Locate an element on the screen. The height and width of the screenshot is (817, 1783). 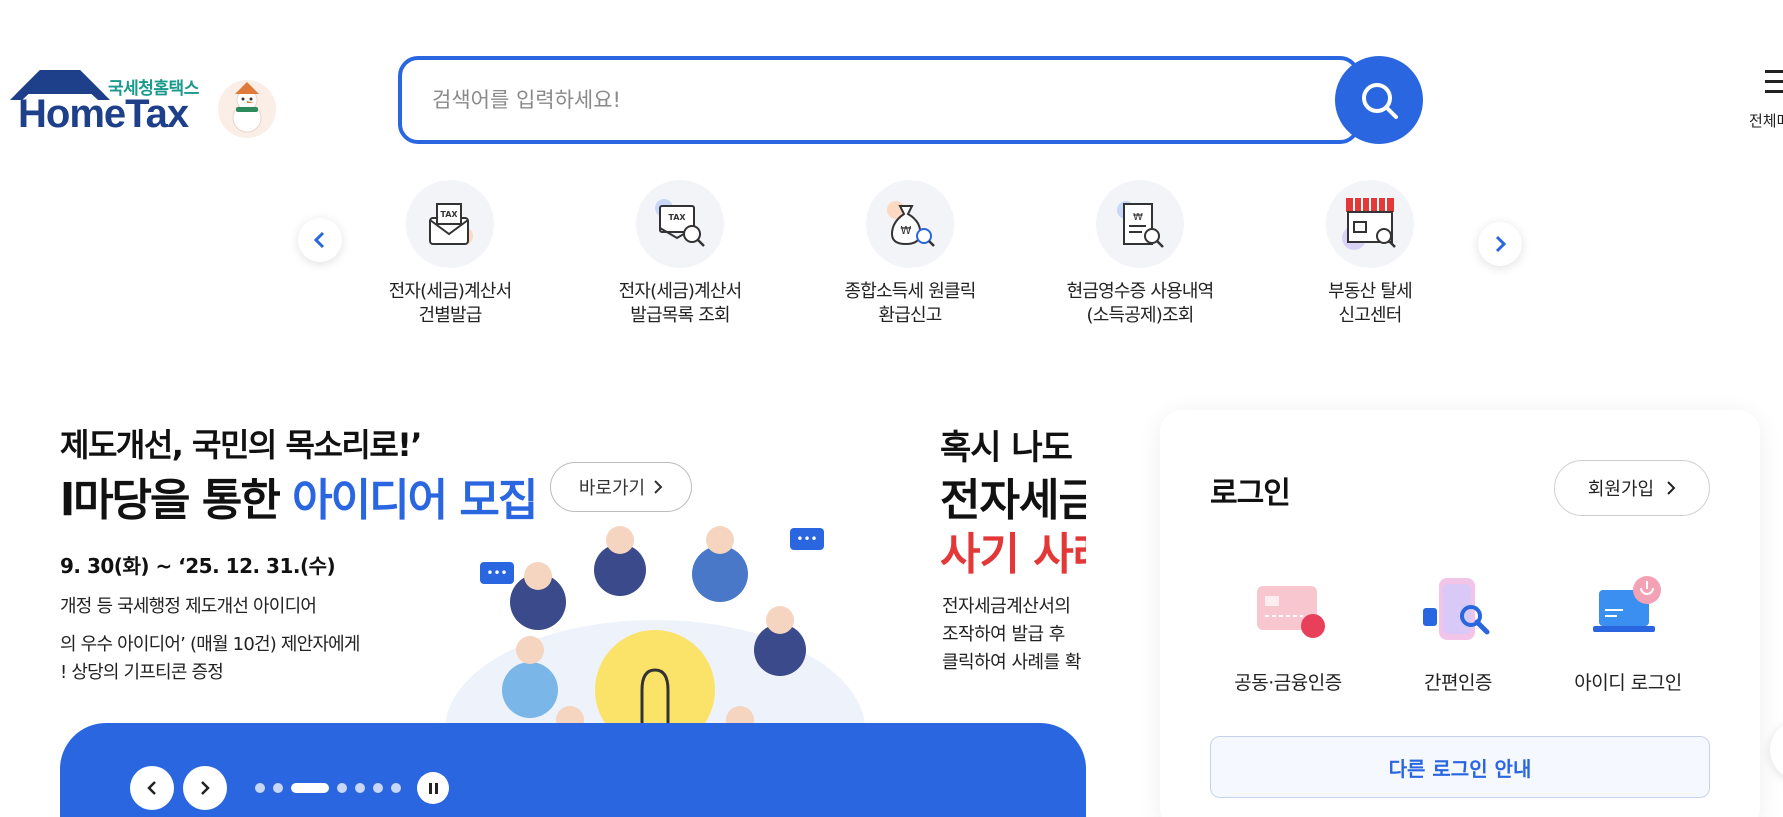
all-menu-label: 전체메 is located at coordinates (1766, 121).